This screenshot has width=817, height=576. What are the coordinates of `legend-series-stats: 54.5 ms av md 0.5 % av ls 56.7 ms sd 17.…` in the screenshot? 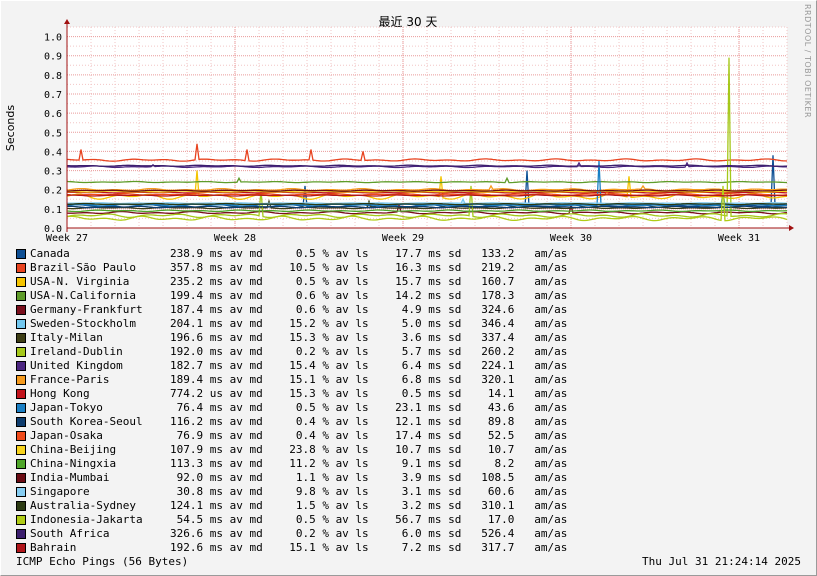 It's located at (369, 519).